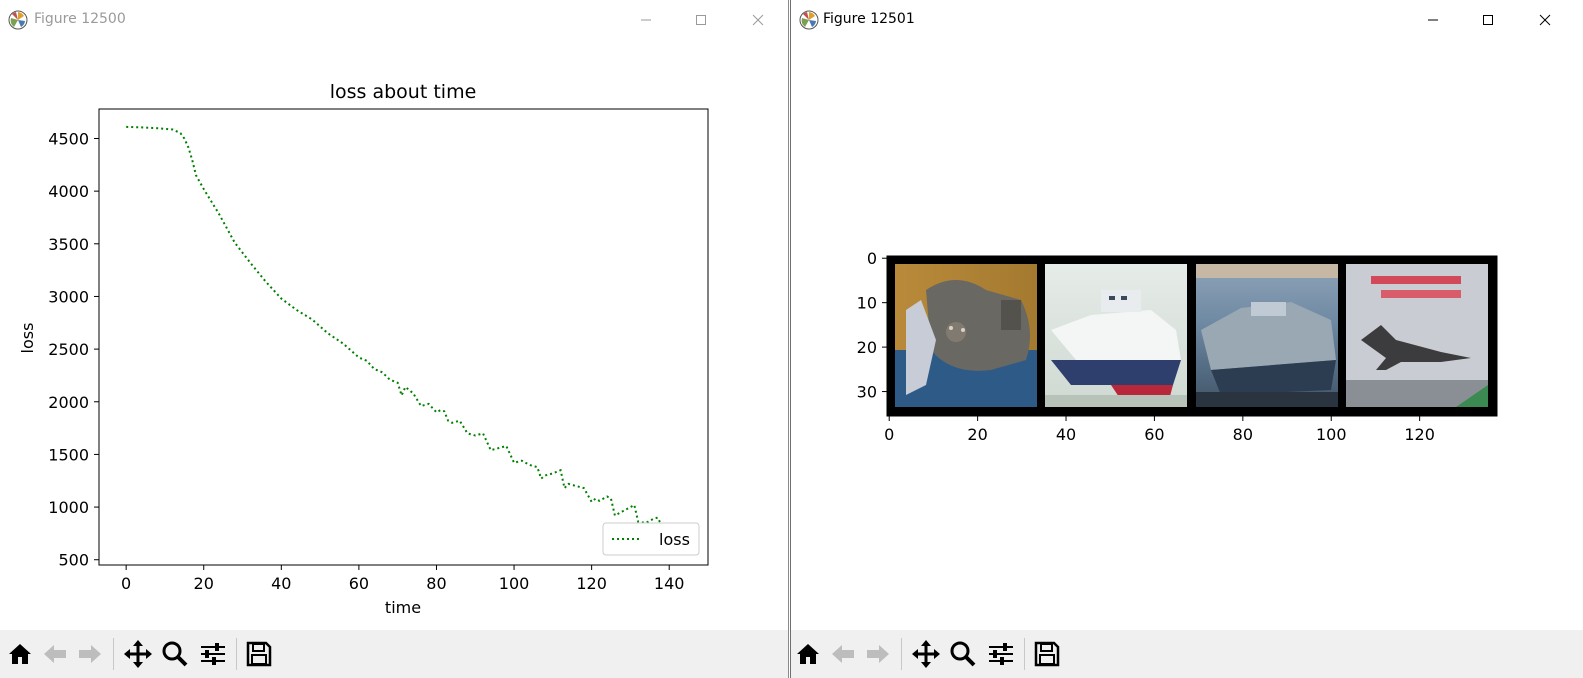 This screenshot has height=678, width=1583. I want to click on image-panel-airplane, so click(1417, 335).